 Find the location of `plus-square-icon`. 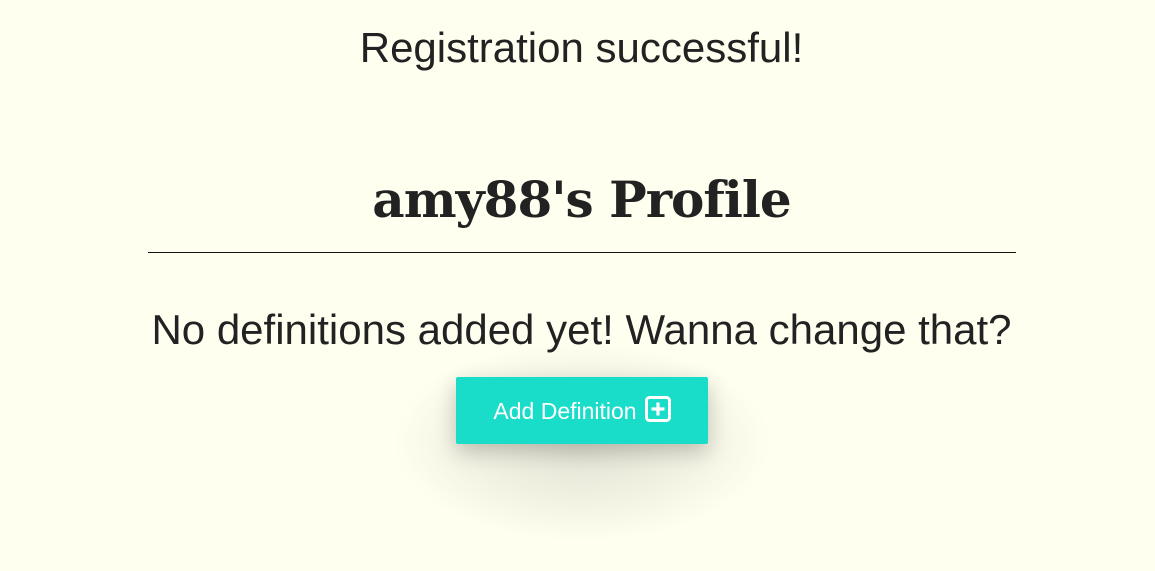

plus-square-icon is located at coordinates (657, 408).